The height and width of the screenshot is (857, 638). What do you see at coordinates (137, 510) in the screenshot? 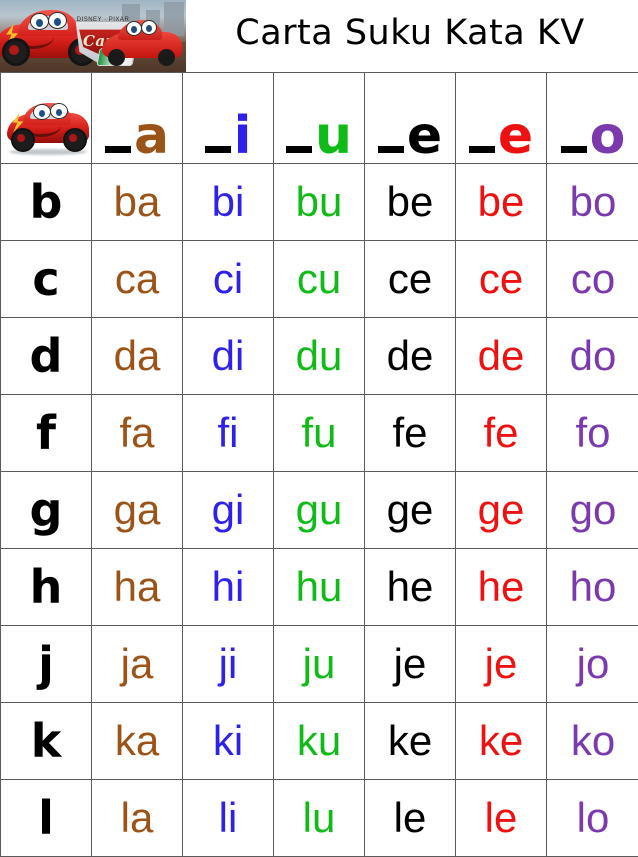
I see `syllable-cell: ga` at bounding box center [137, 510].